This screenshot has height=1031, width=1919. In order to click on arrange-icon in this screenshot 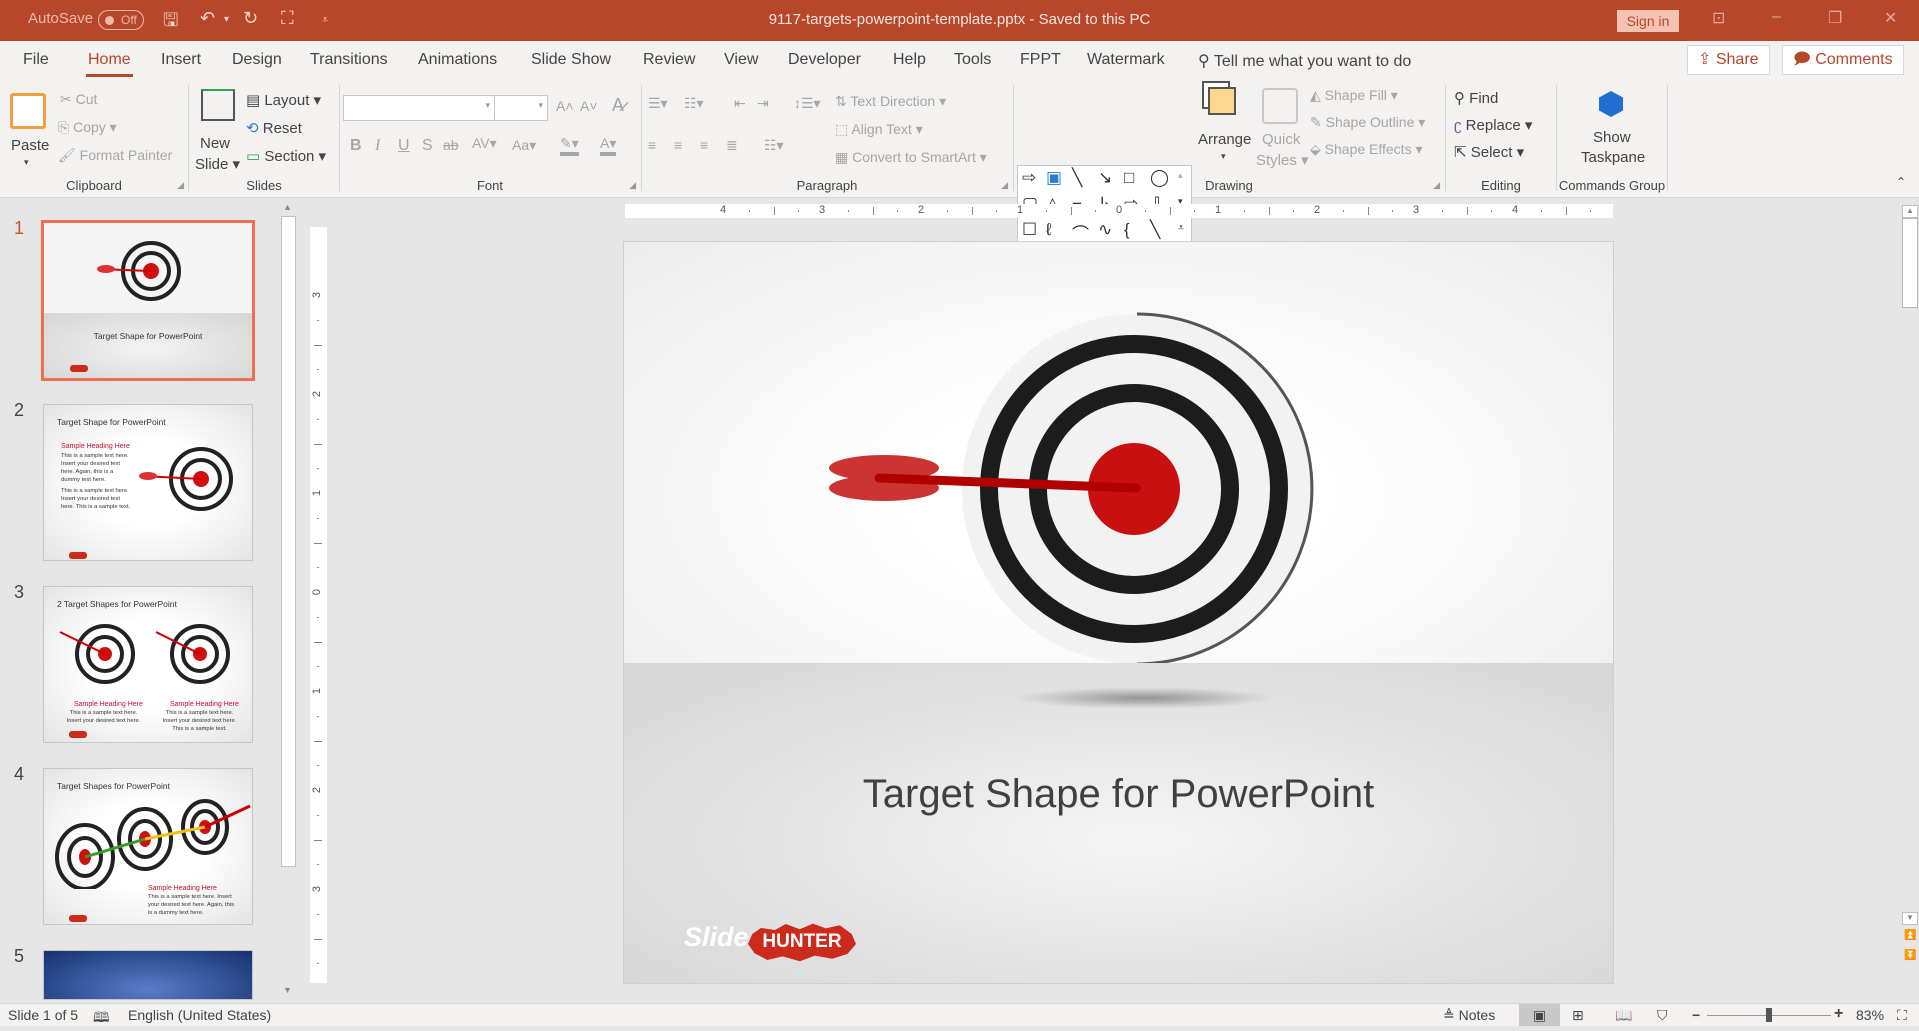, I will do `click(1222, 101)`.